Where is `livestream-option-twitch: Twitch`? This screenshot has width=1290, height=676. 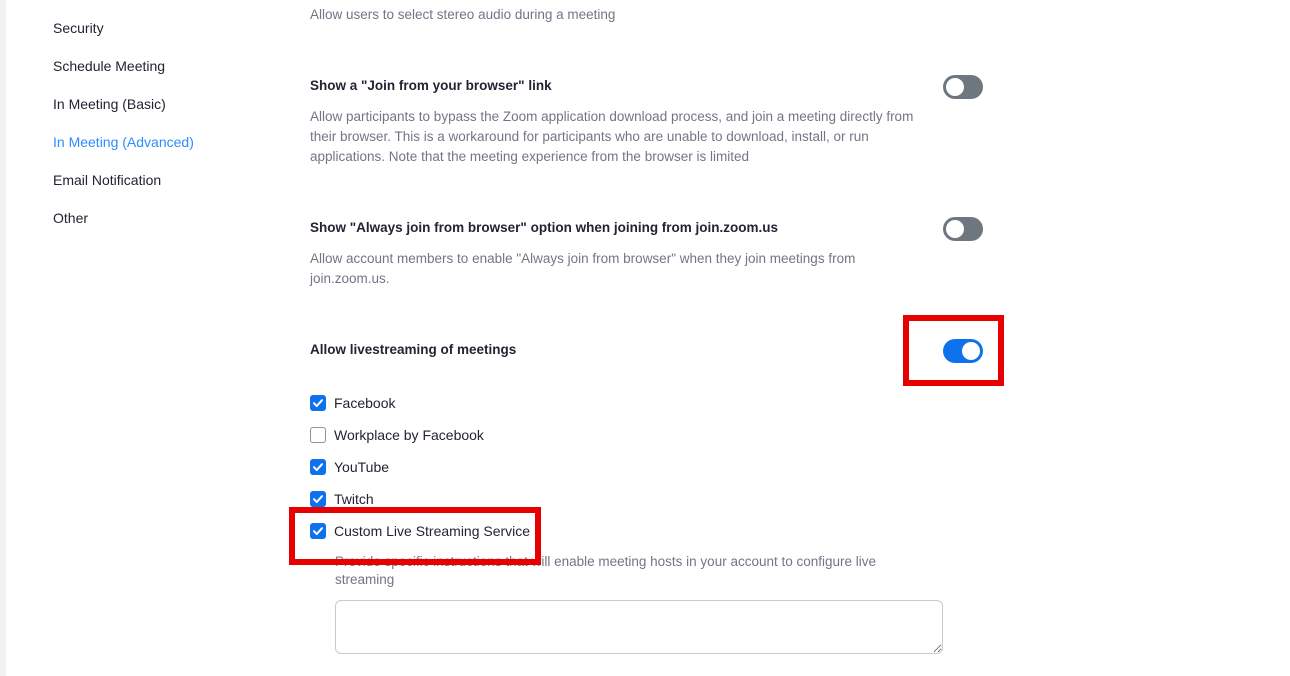 livestream-option-twitch: Twitch is located at coordinates (342, 499).